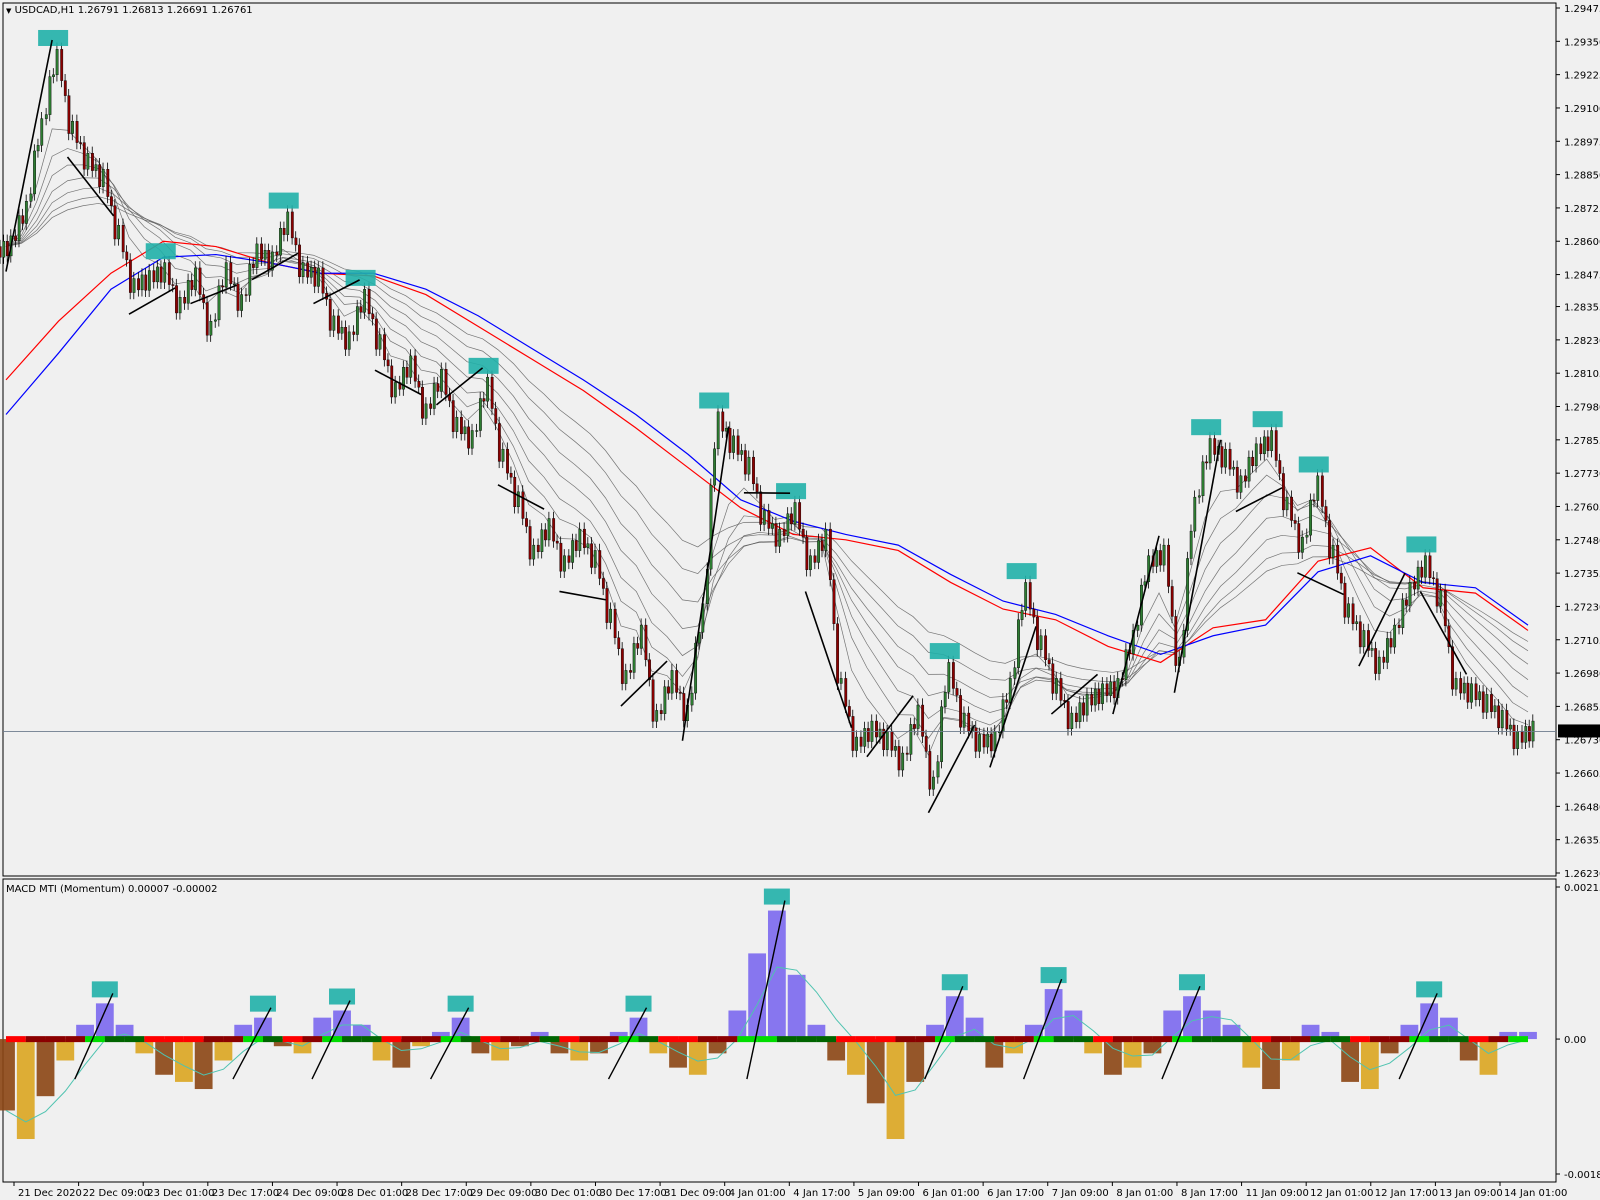 The height and width of the screenshot is (1200, 1600). Describe the element at coordinates (1575, 1040) in the screenshot. I see `macd-tick-label: 0.00` at that location.